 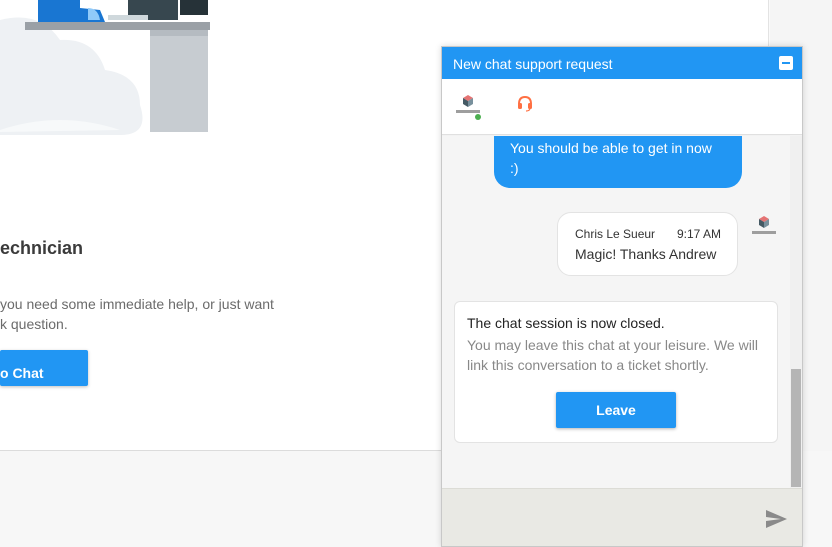 What do you see at coordinates (611, 148) in the screenshot?
I see `agent-message-line-1: You should be able to get in now` at bounding box center [611, 148].